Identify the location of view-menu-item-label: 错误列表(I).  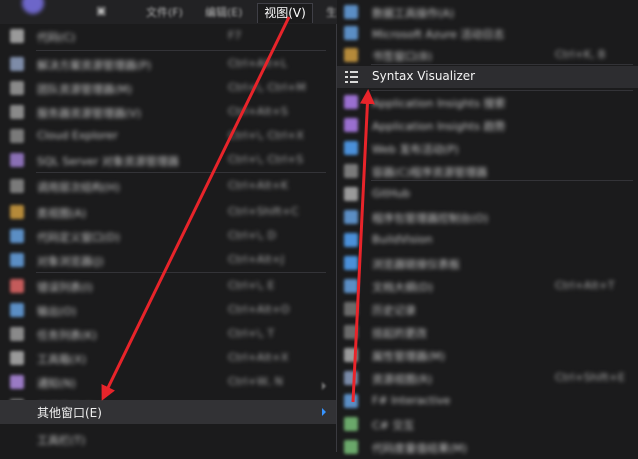
(65, 287).